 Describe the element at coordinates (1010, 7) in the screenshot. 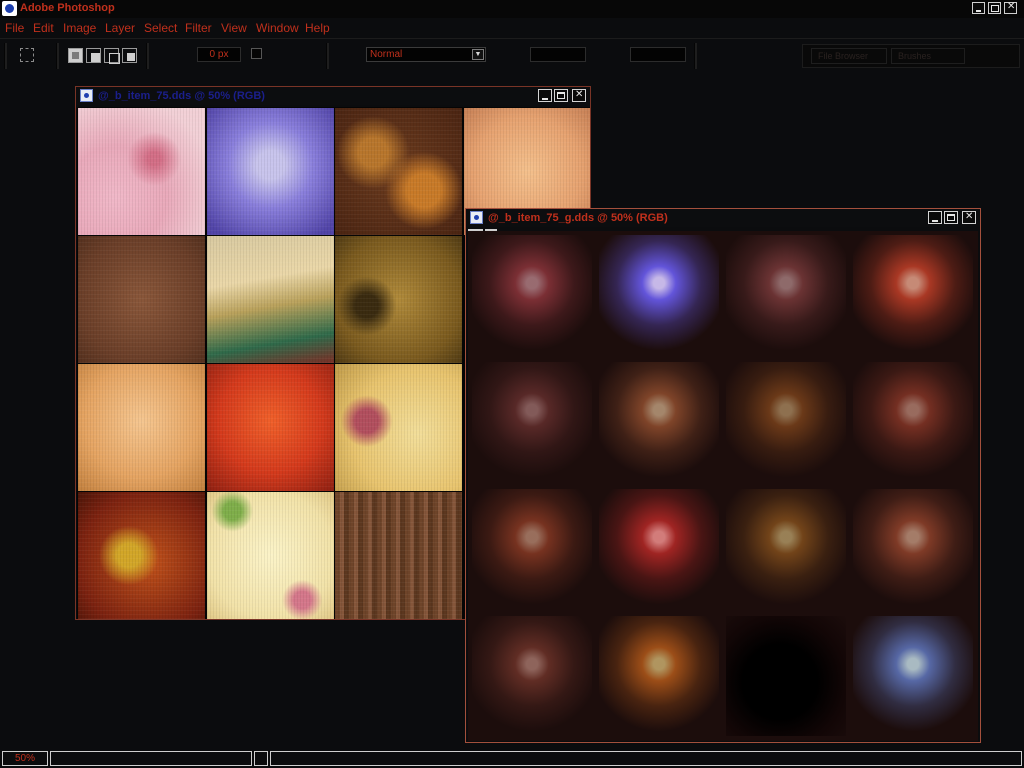

I see `app-close-button` at that location.